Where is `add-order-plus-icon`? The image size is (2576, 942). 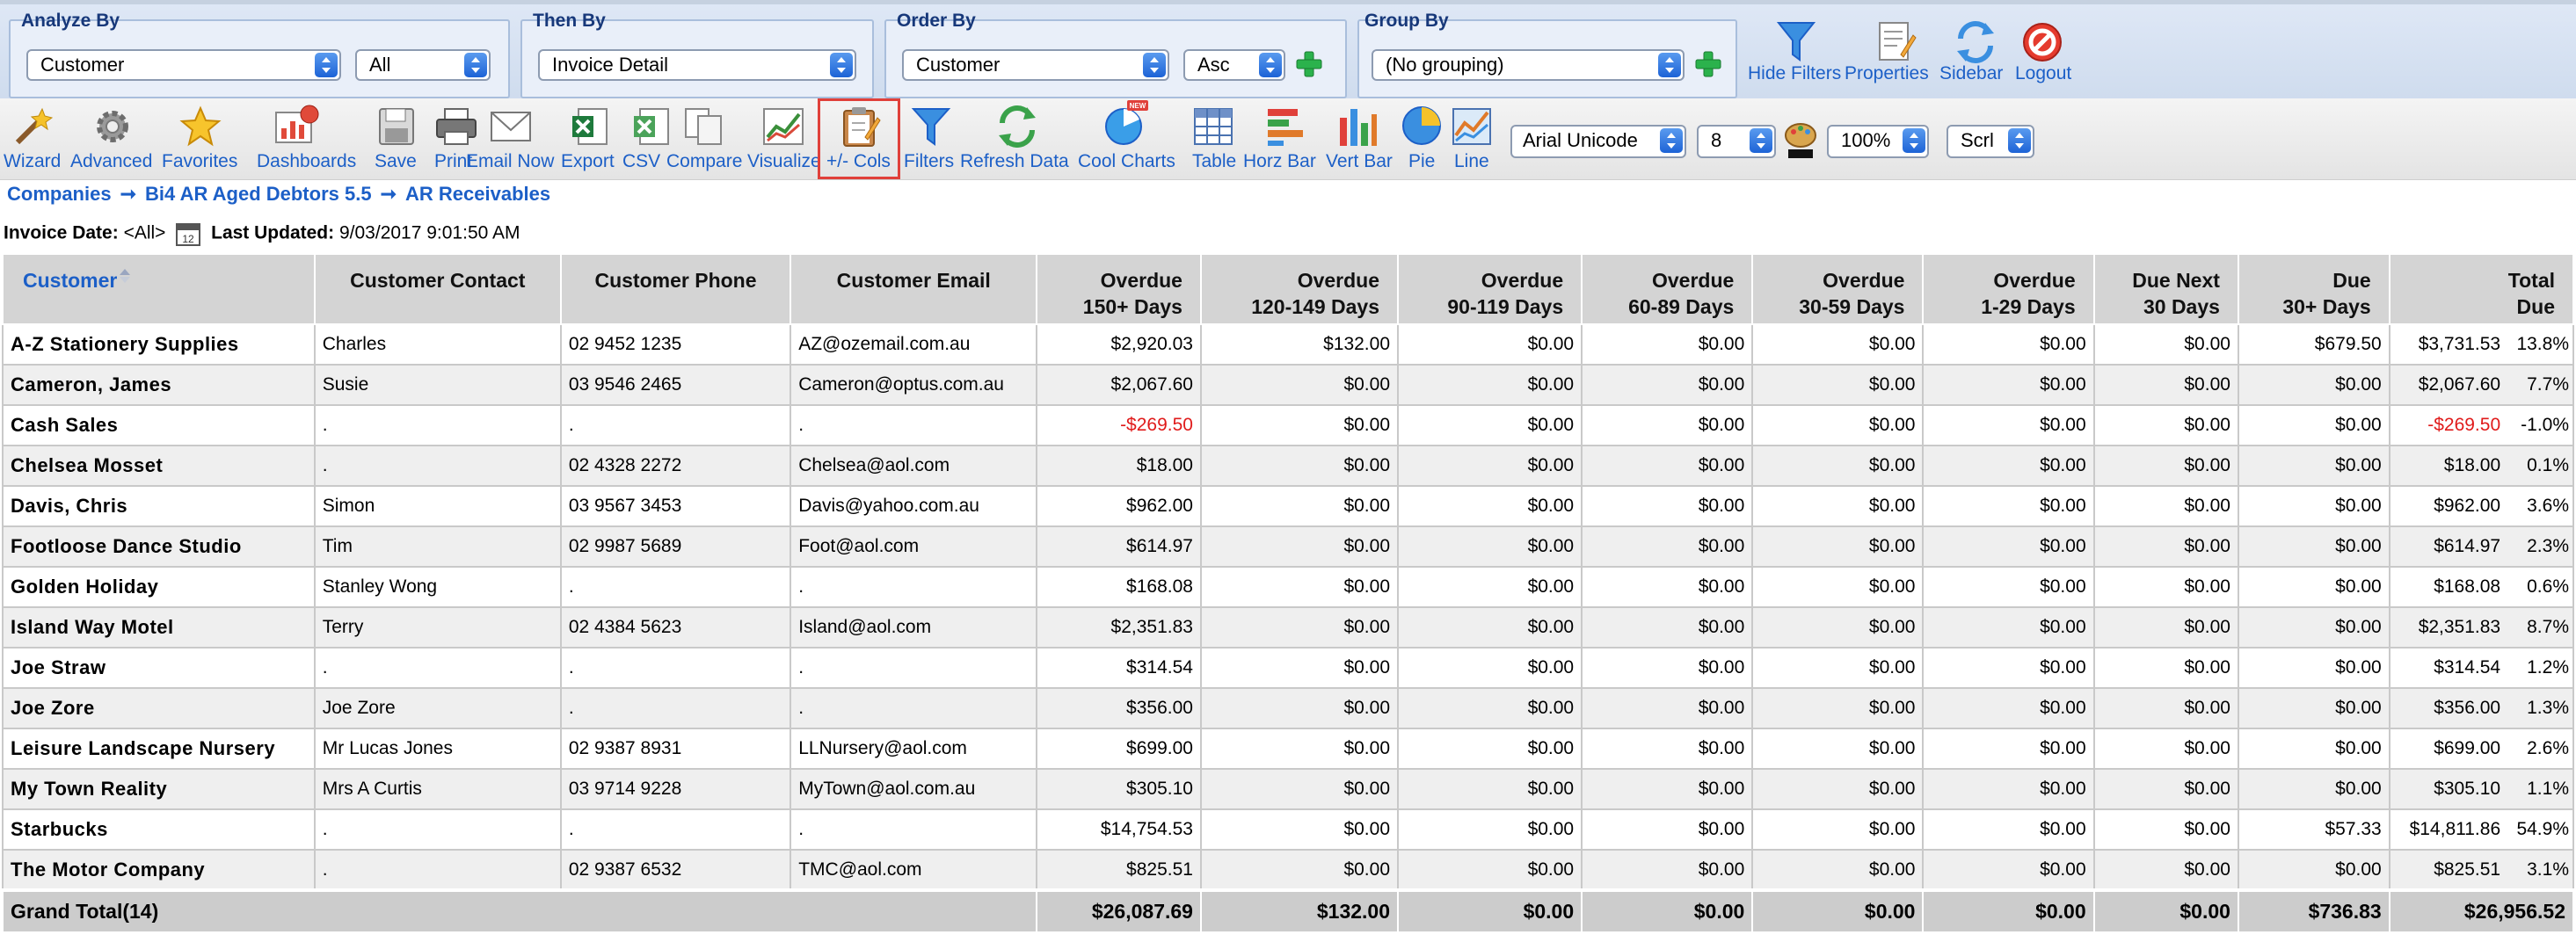 add-order-plus-icon is located at coordinates (1309, 64).